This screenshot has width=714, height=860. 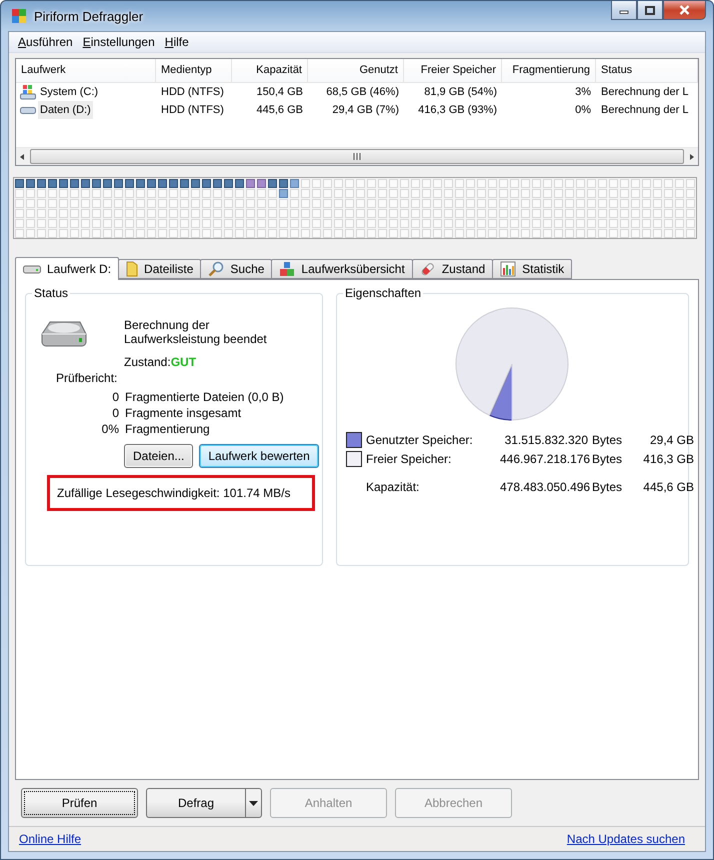 I want to click on drive-name: System (C:), so click(x=69, y=92).